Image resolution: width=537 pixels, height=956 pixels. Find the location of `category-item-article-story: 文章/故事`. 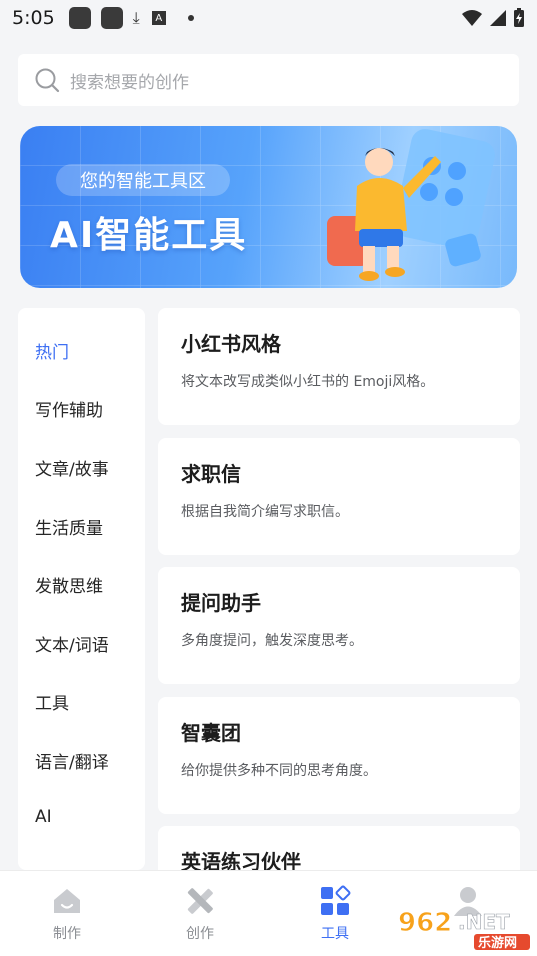

category-item-article-story: 文章/故事 is located at coordinates (72, 467).